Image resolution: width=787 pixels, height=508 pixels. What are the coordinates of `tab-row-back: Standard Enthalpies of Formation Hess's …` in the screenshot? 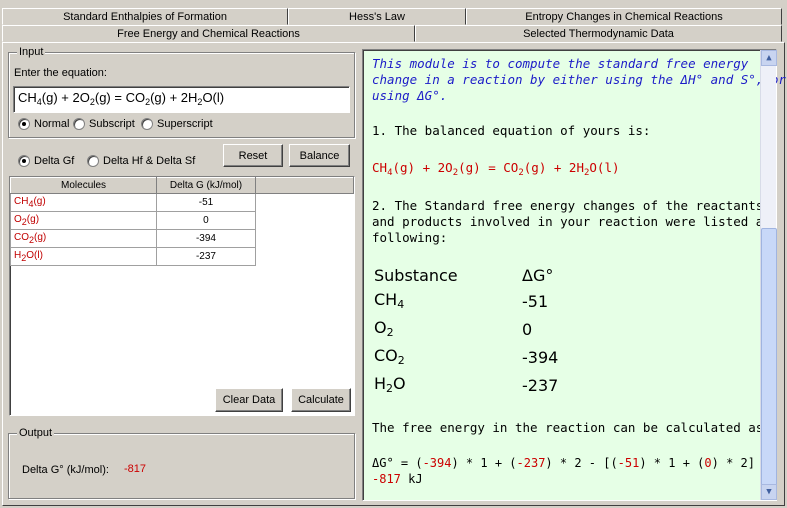 It's located at (392, 16).